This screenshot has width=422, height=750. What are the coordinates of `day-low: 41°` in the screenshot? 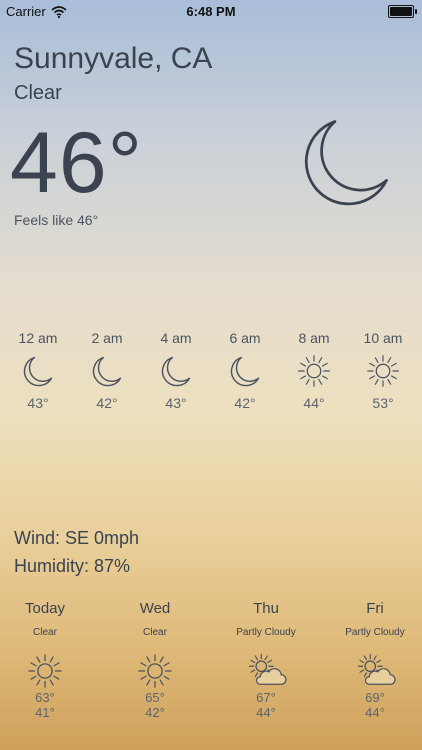 It's located at (45, 712).